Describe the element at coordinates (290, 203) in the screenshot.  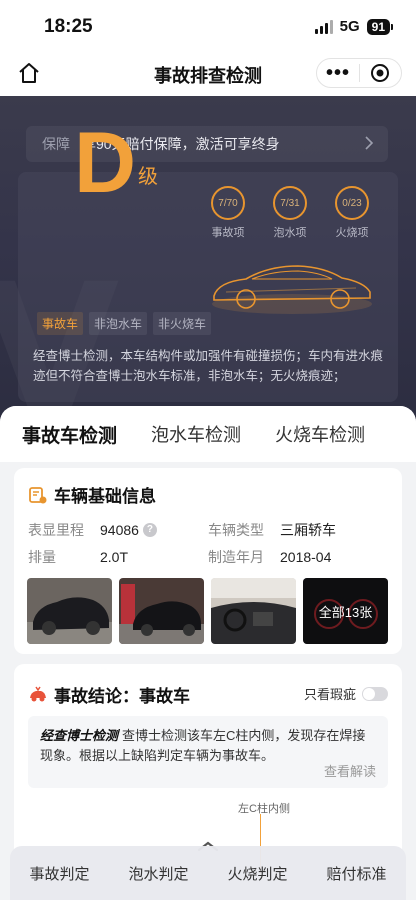
I see `ring-value: 7/31` at that location.